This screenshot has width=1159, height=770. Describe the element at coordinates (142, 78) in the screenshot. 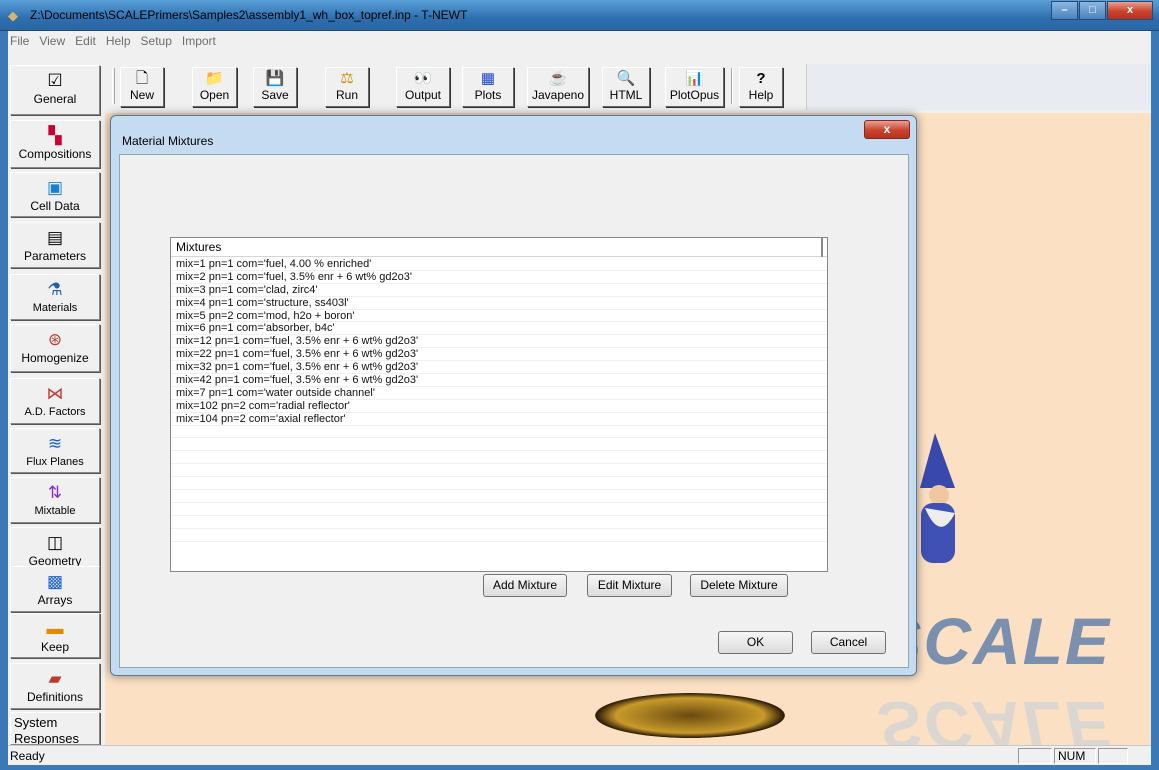

I see `new-document-icon: 🗋` at that location.